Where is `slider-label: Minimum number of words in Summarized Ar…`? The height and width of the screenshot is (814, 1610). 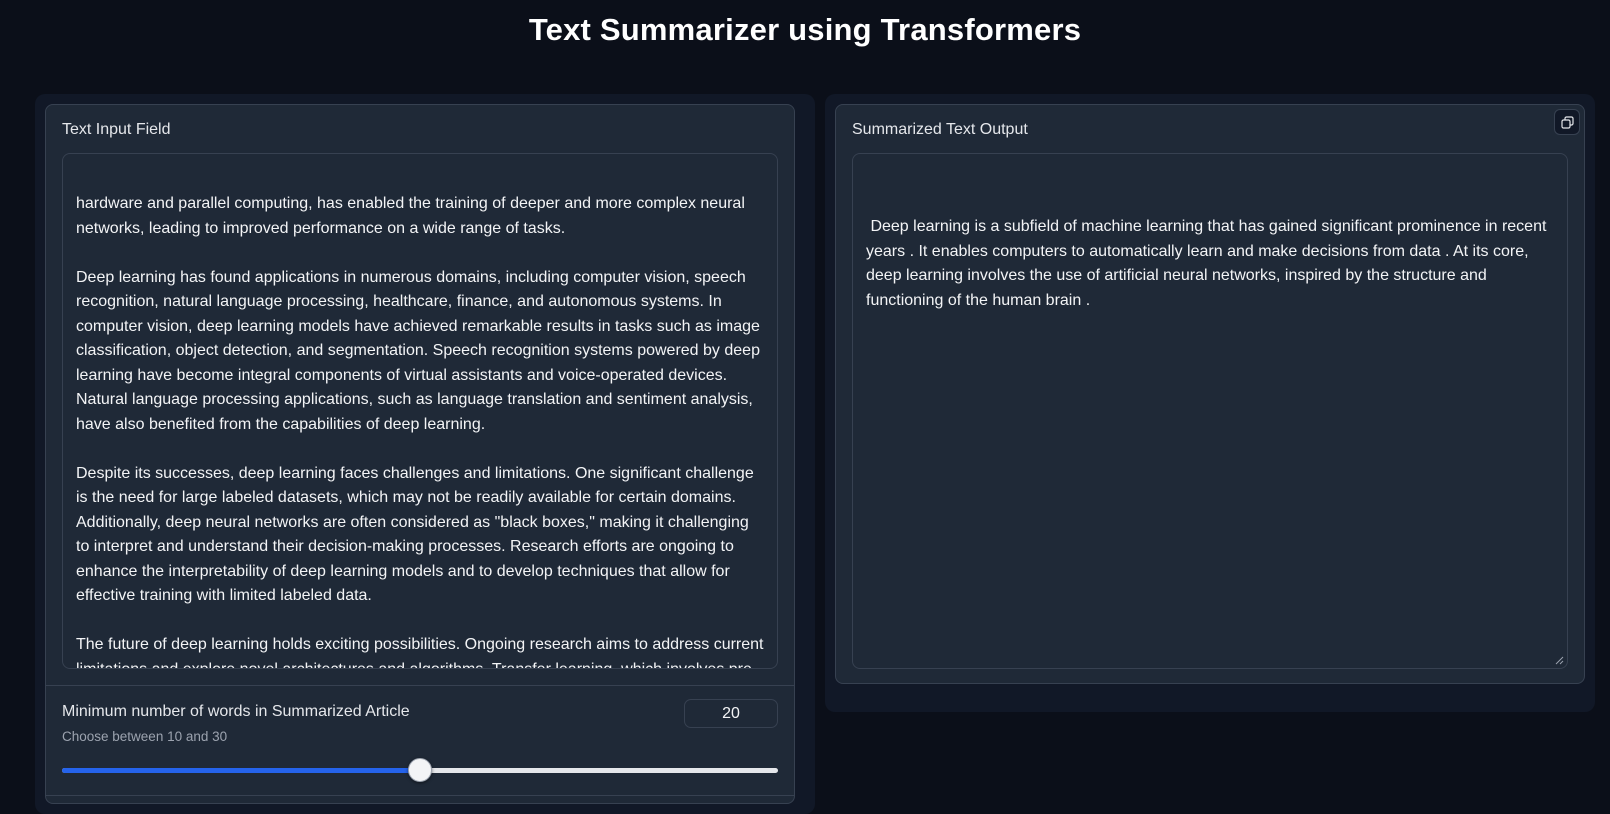 slider-label: Minimum number of words in Summarized Ar… is located at coordinates (236, 711).